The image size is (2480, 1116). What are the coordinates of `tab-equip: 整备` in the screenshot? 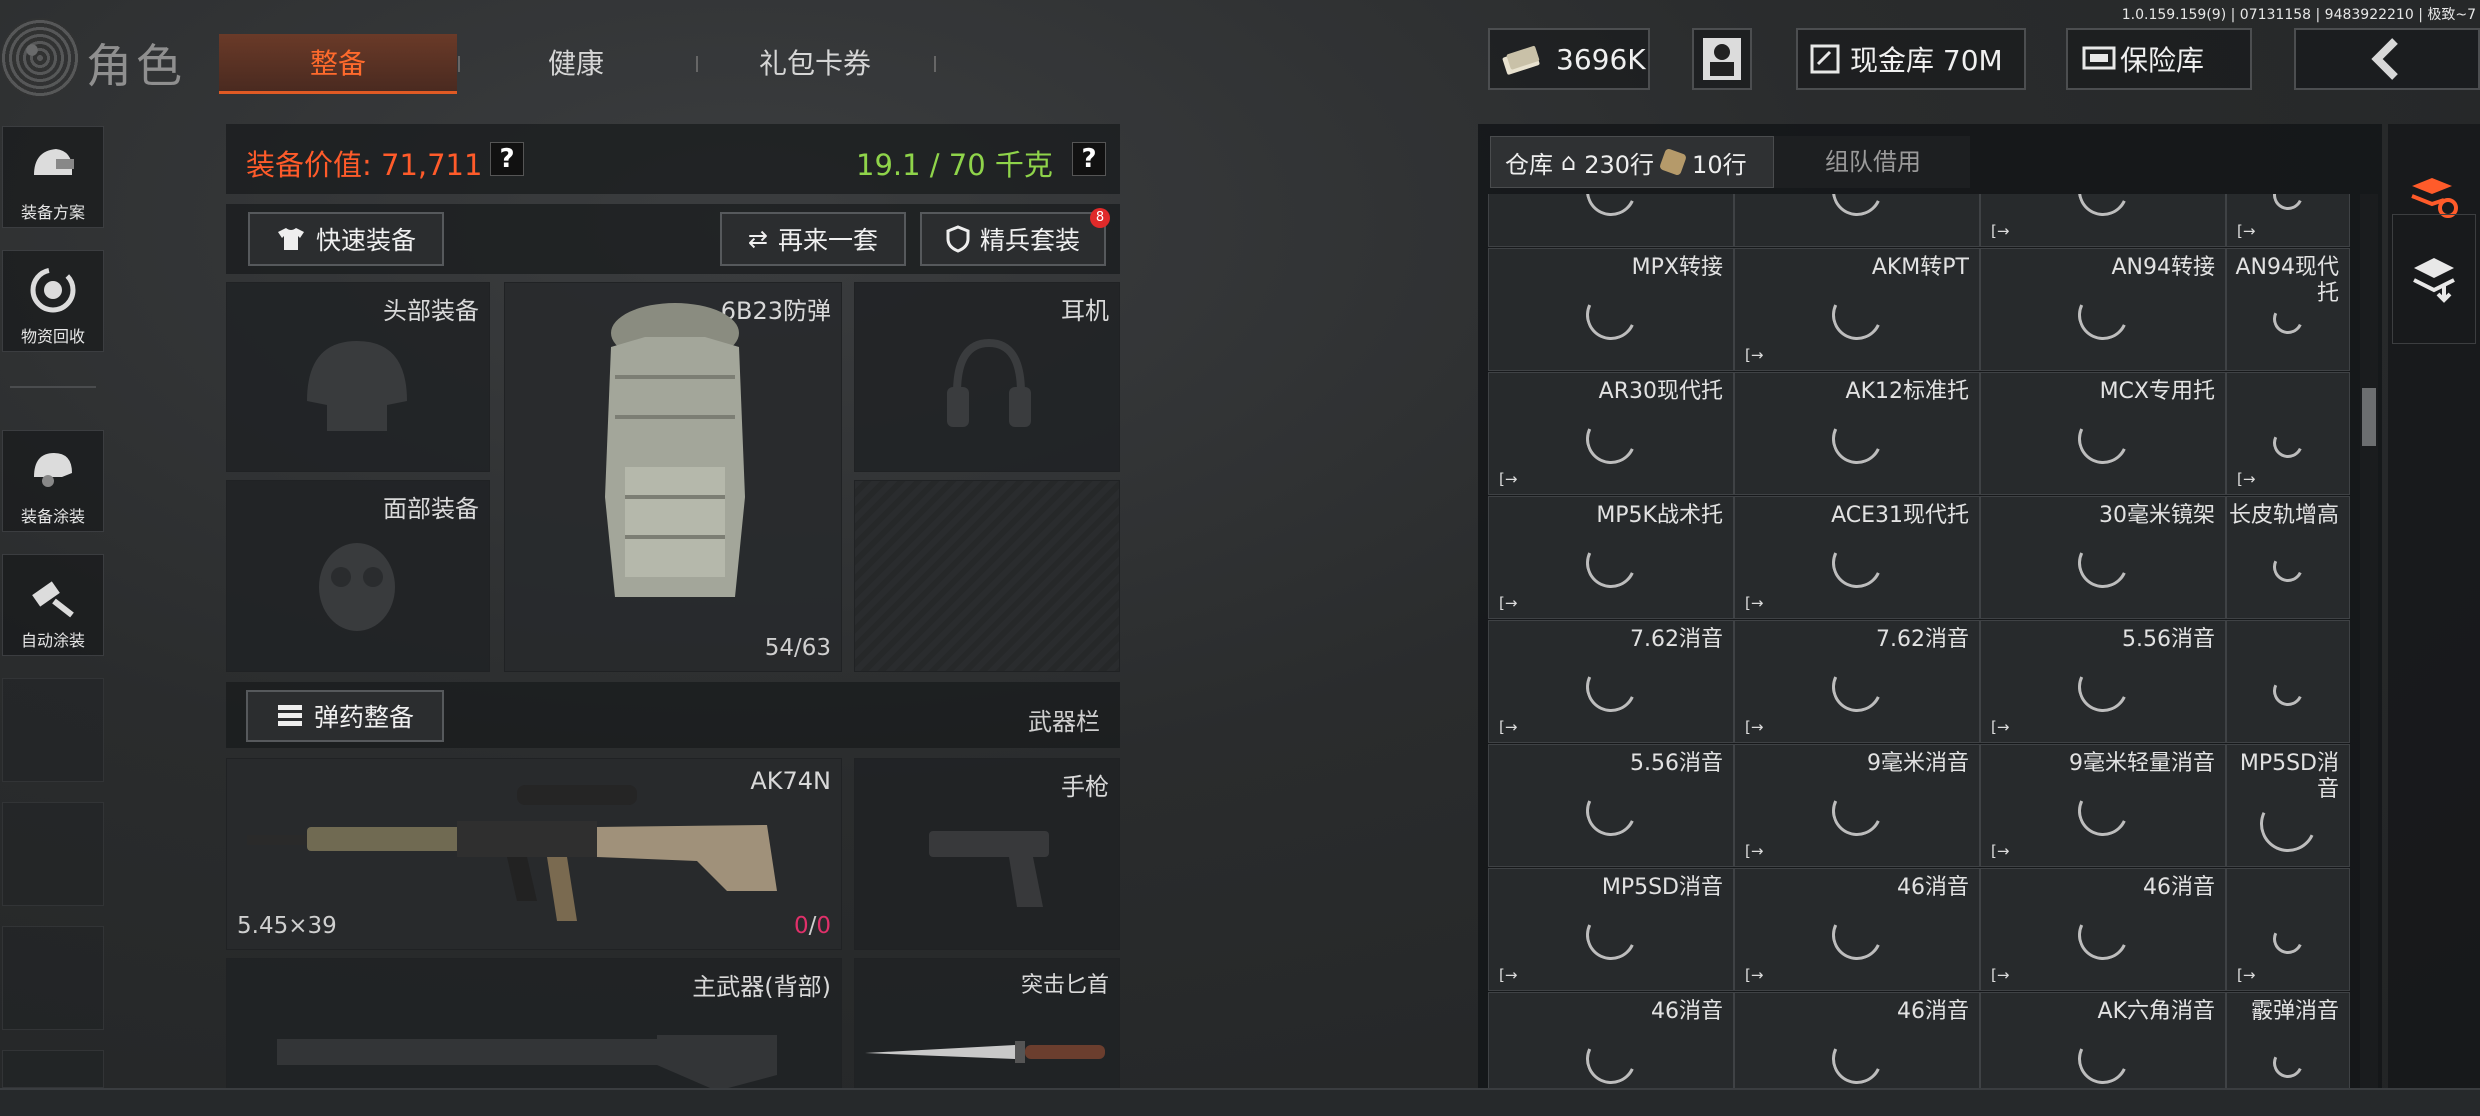 It's located at (338, 64).